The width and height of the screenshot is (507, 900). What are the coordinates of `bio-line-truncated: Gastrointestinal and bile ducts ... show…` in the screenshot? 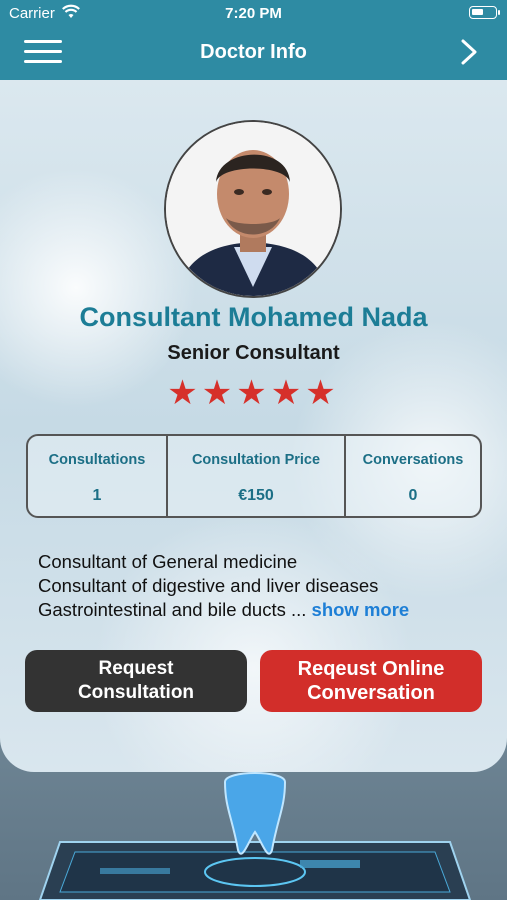 It's located at (223, 610).